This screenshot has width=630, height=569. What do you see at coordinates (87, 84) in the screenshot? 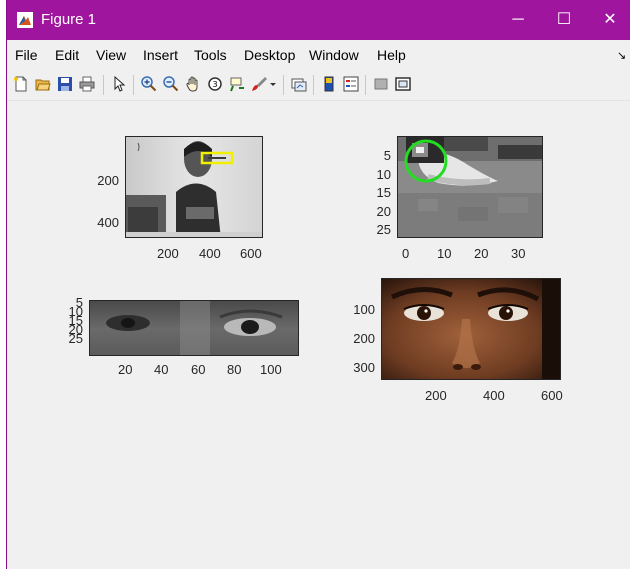
I see `print-icon` at bounding box center [87, 84].